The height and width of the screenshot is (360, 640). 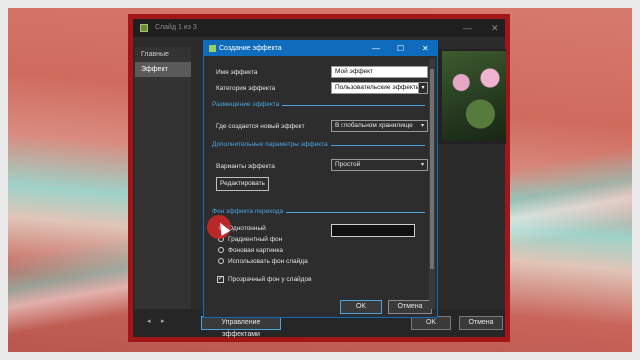 What do you see at coordinates (425, 48) in the screenshot?
I see `dialog-close-icon: ✕` at bounding box center [425, 48].